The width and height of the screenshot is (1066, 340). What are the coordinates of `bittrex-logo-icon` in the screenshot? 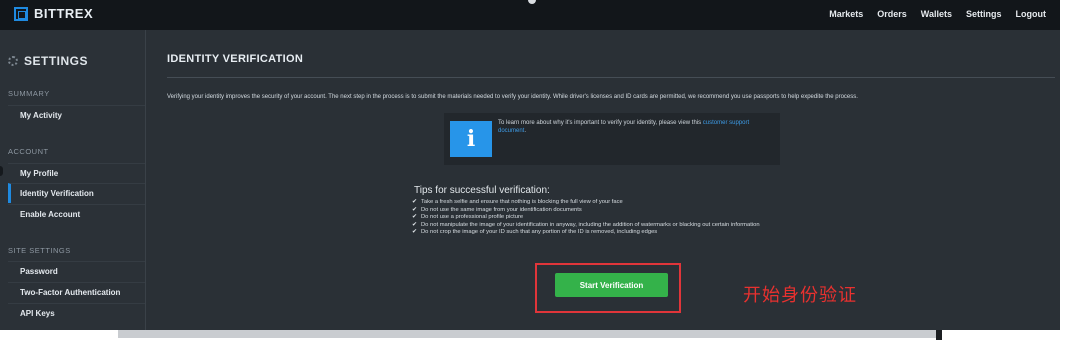 It's located at (21, 13).